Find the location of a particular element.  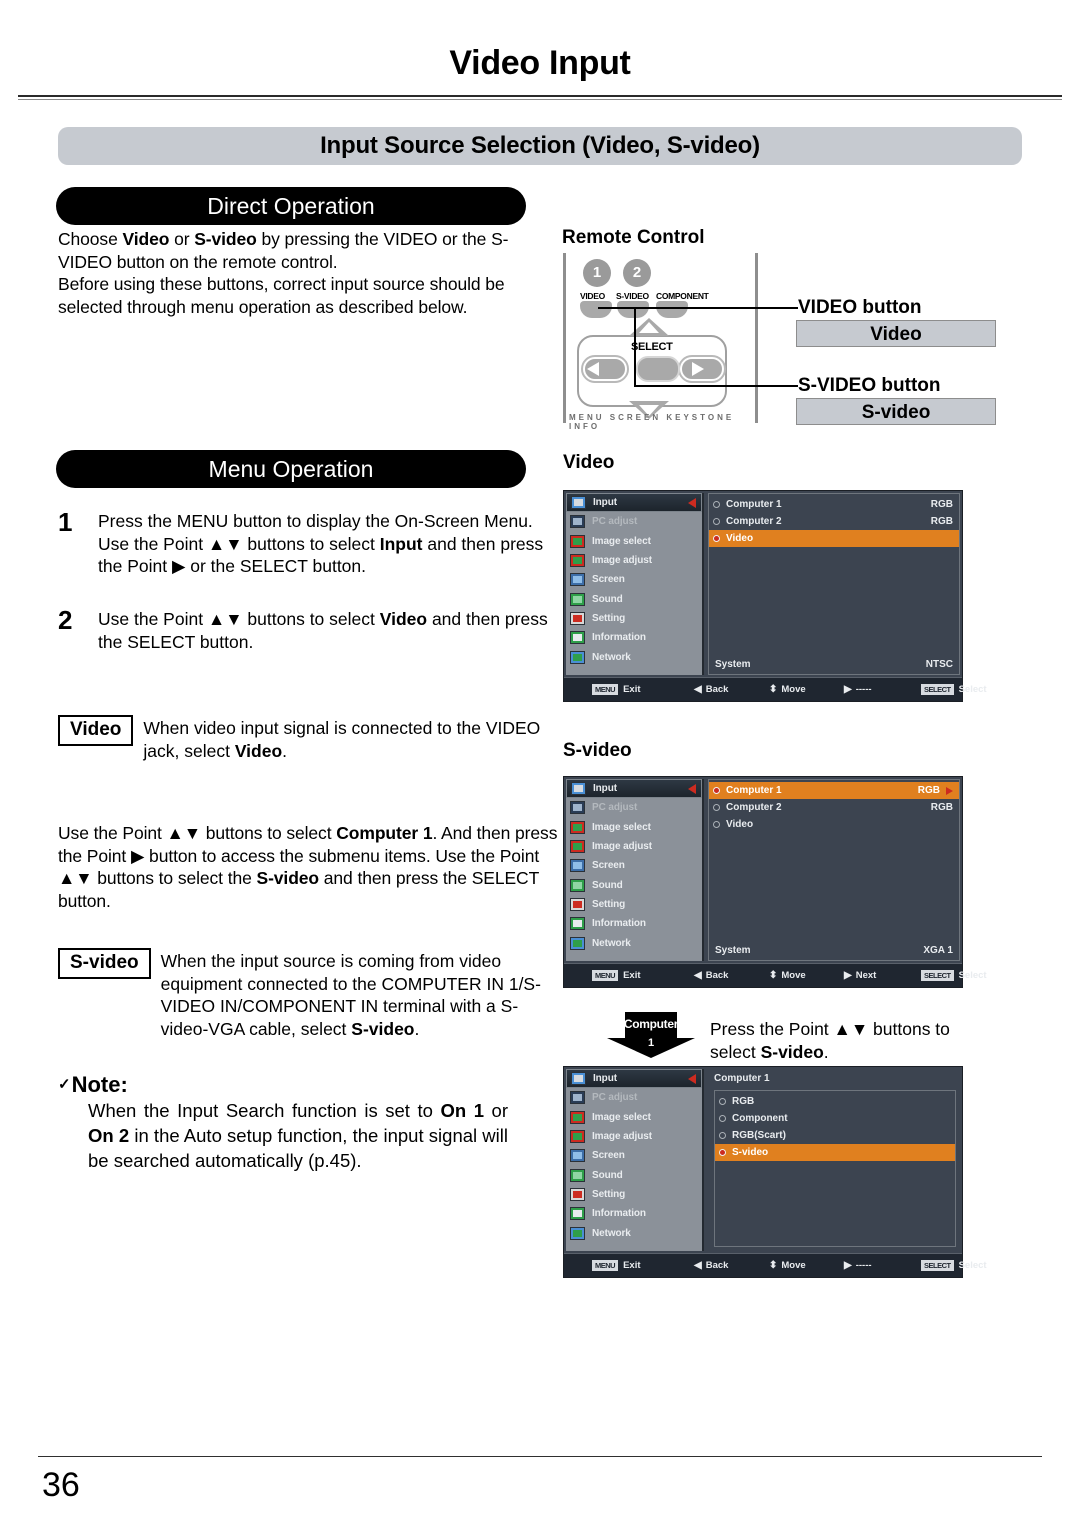

svideo-button-callout-value: S-video is located at coordinates (896, 411).